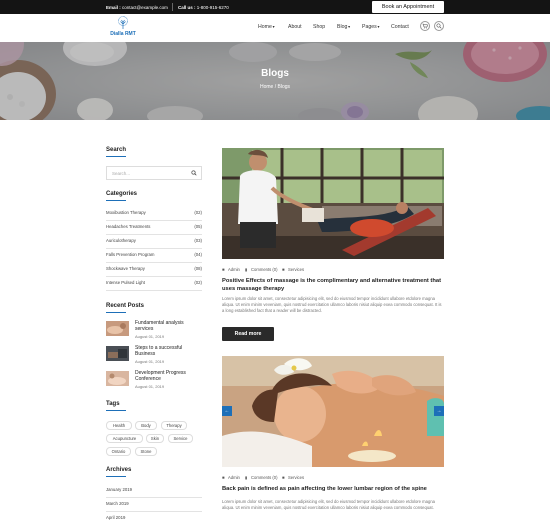 The width and height of the screenshot is (550, 520). I want to click on post-image, so click(333, 203).